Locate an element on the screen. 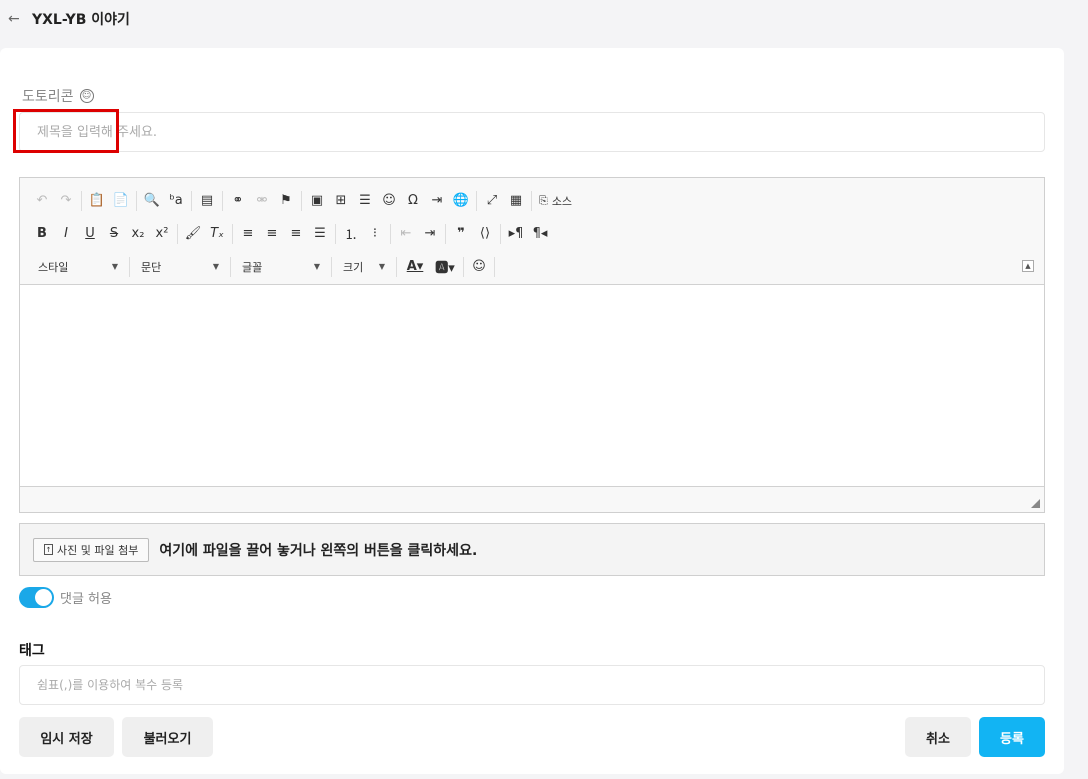  align-left-icon: ≡ is located at coordinates (248, 234).